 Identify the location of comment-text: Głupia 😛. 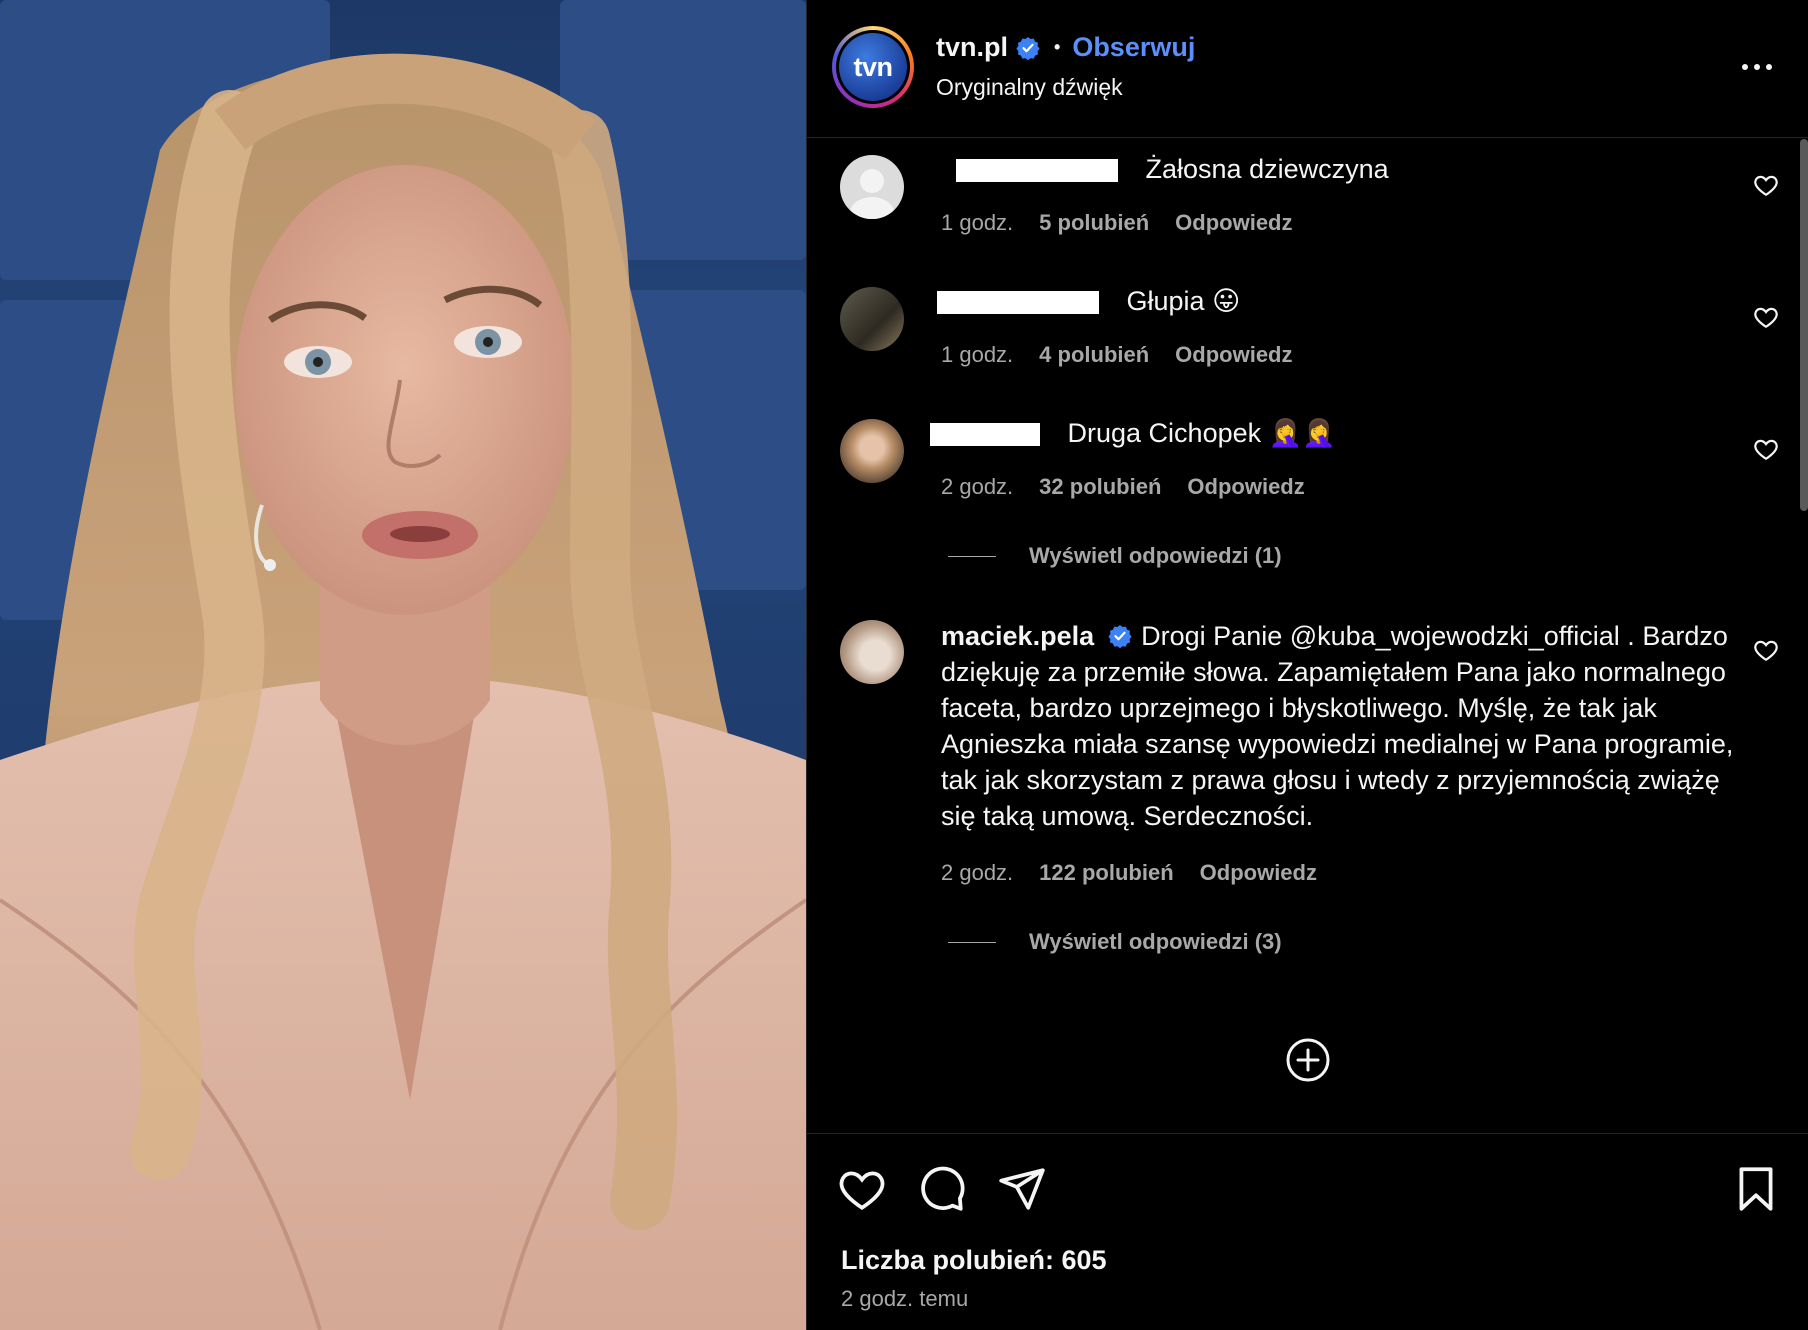
(1183, 301).